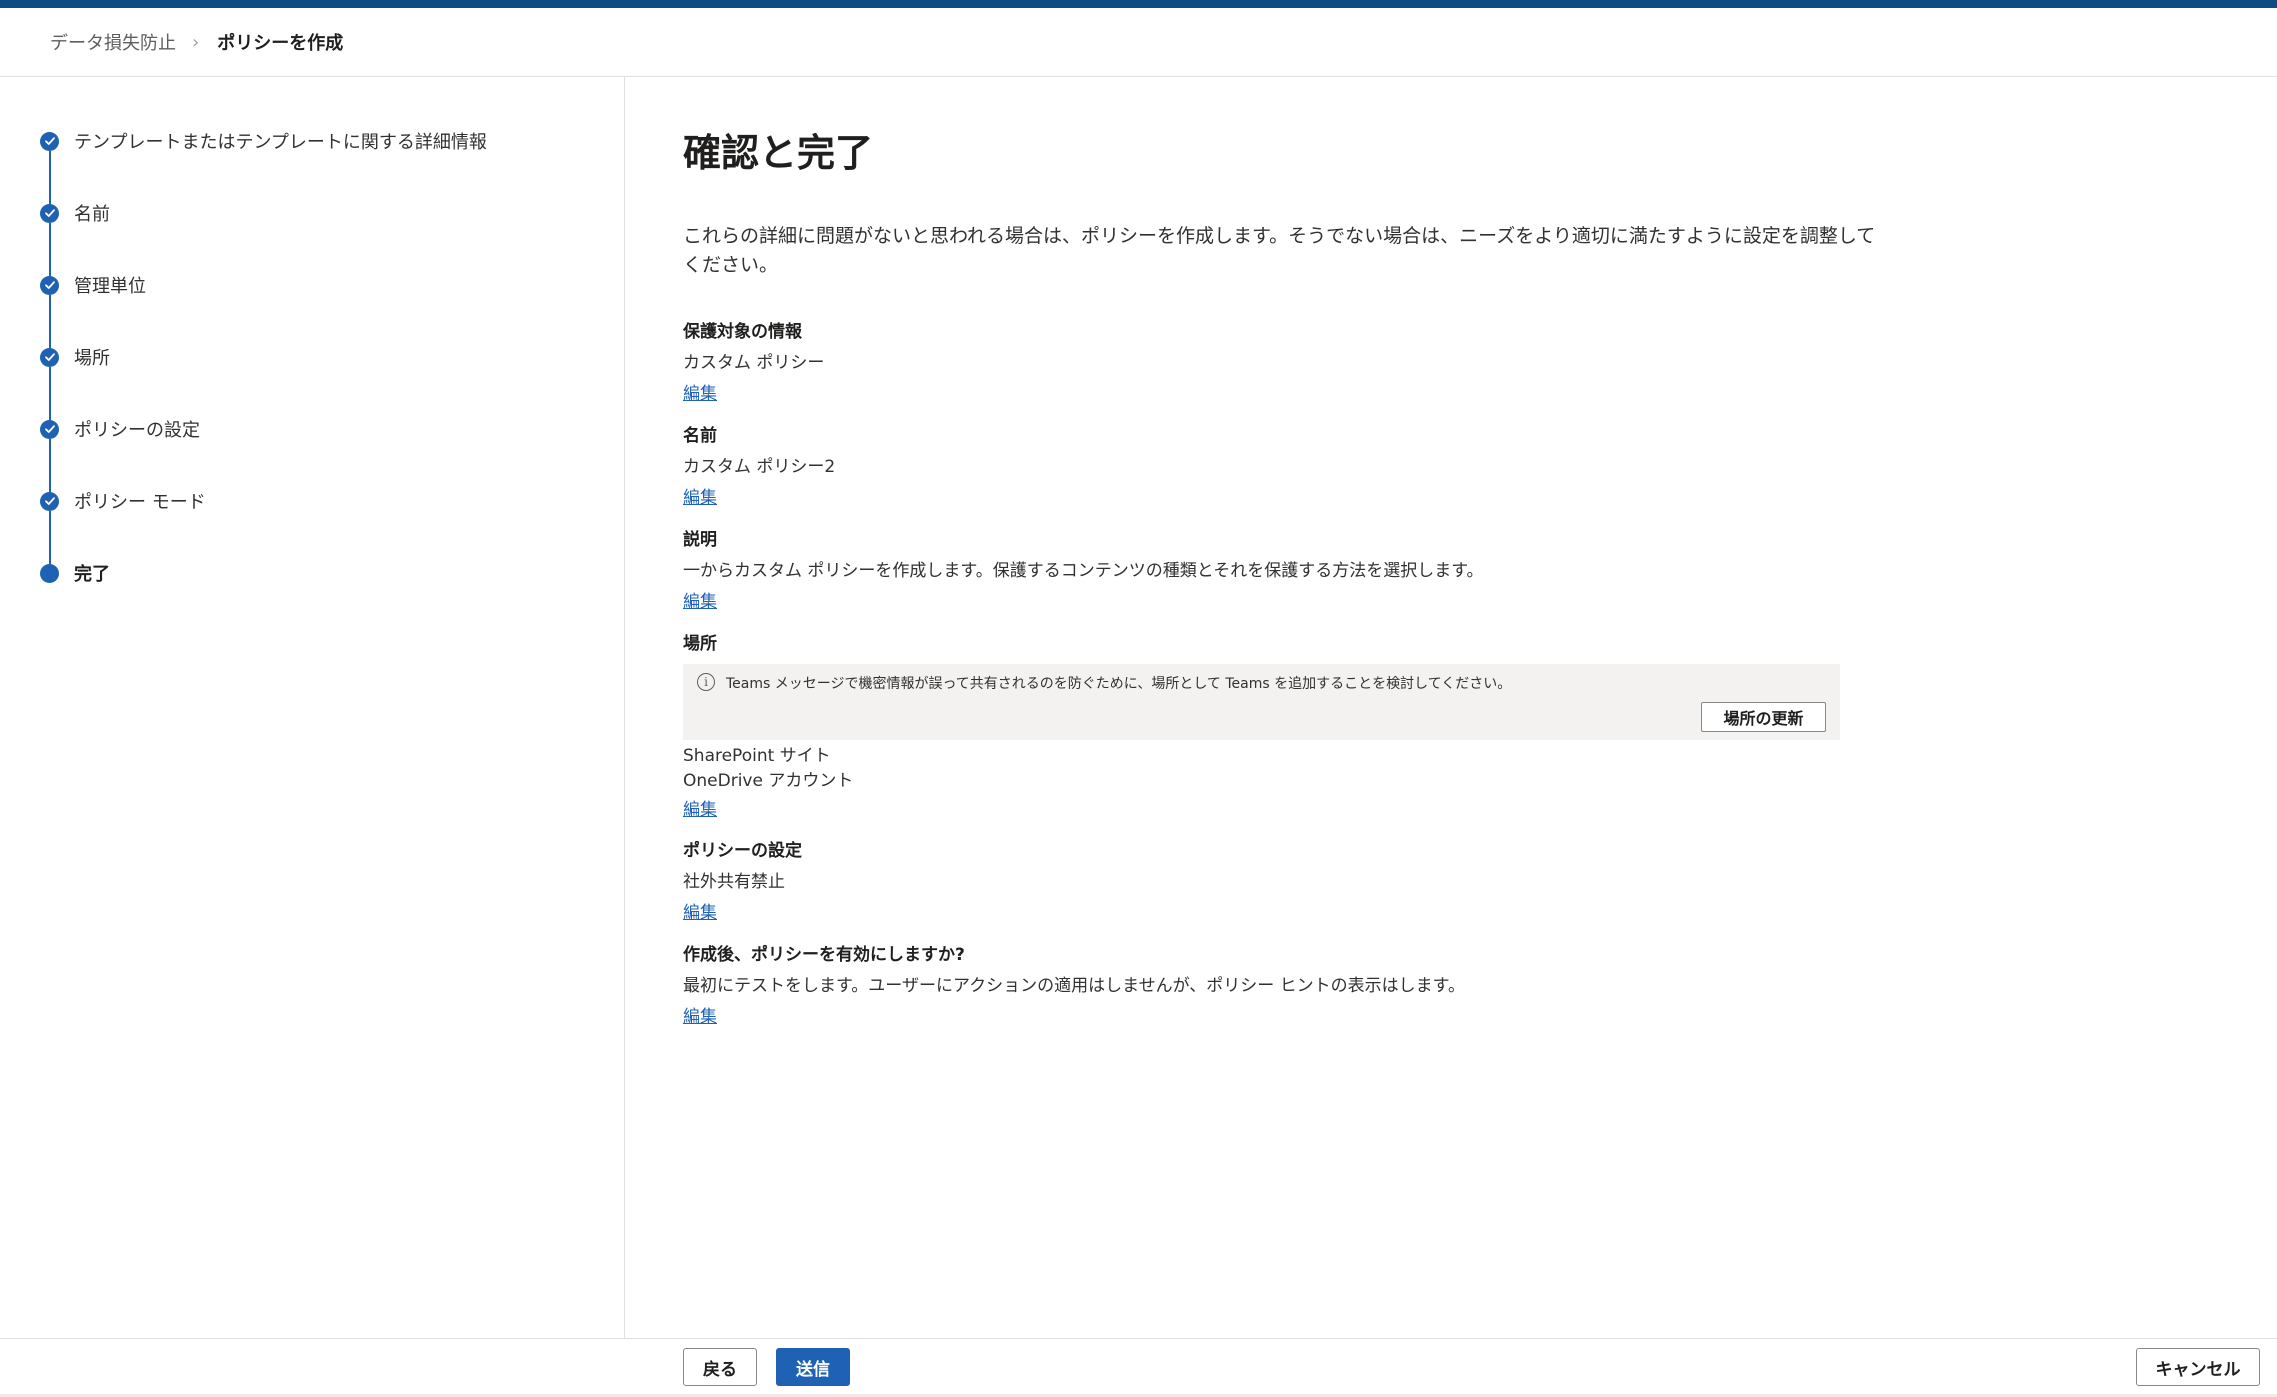 The width and height of the screenshot is (2277, 1397). Describe the element at coordinates (320, 429) in the screenshot. I see `step-policy-settings: ポリシーの設定` at that location.